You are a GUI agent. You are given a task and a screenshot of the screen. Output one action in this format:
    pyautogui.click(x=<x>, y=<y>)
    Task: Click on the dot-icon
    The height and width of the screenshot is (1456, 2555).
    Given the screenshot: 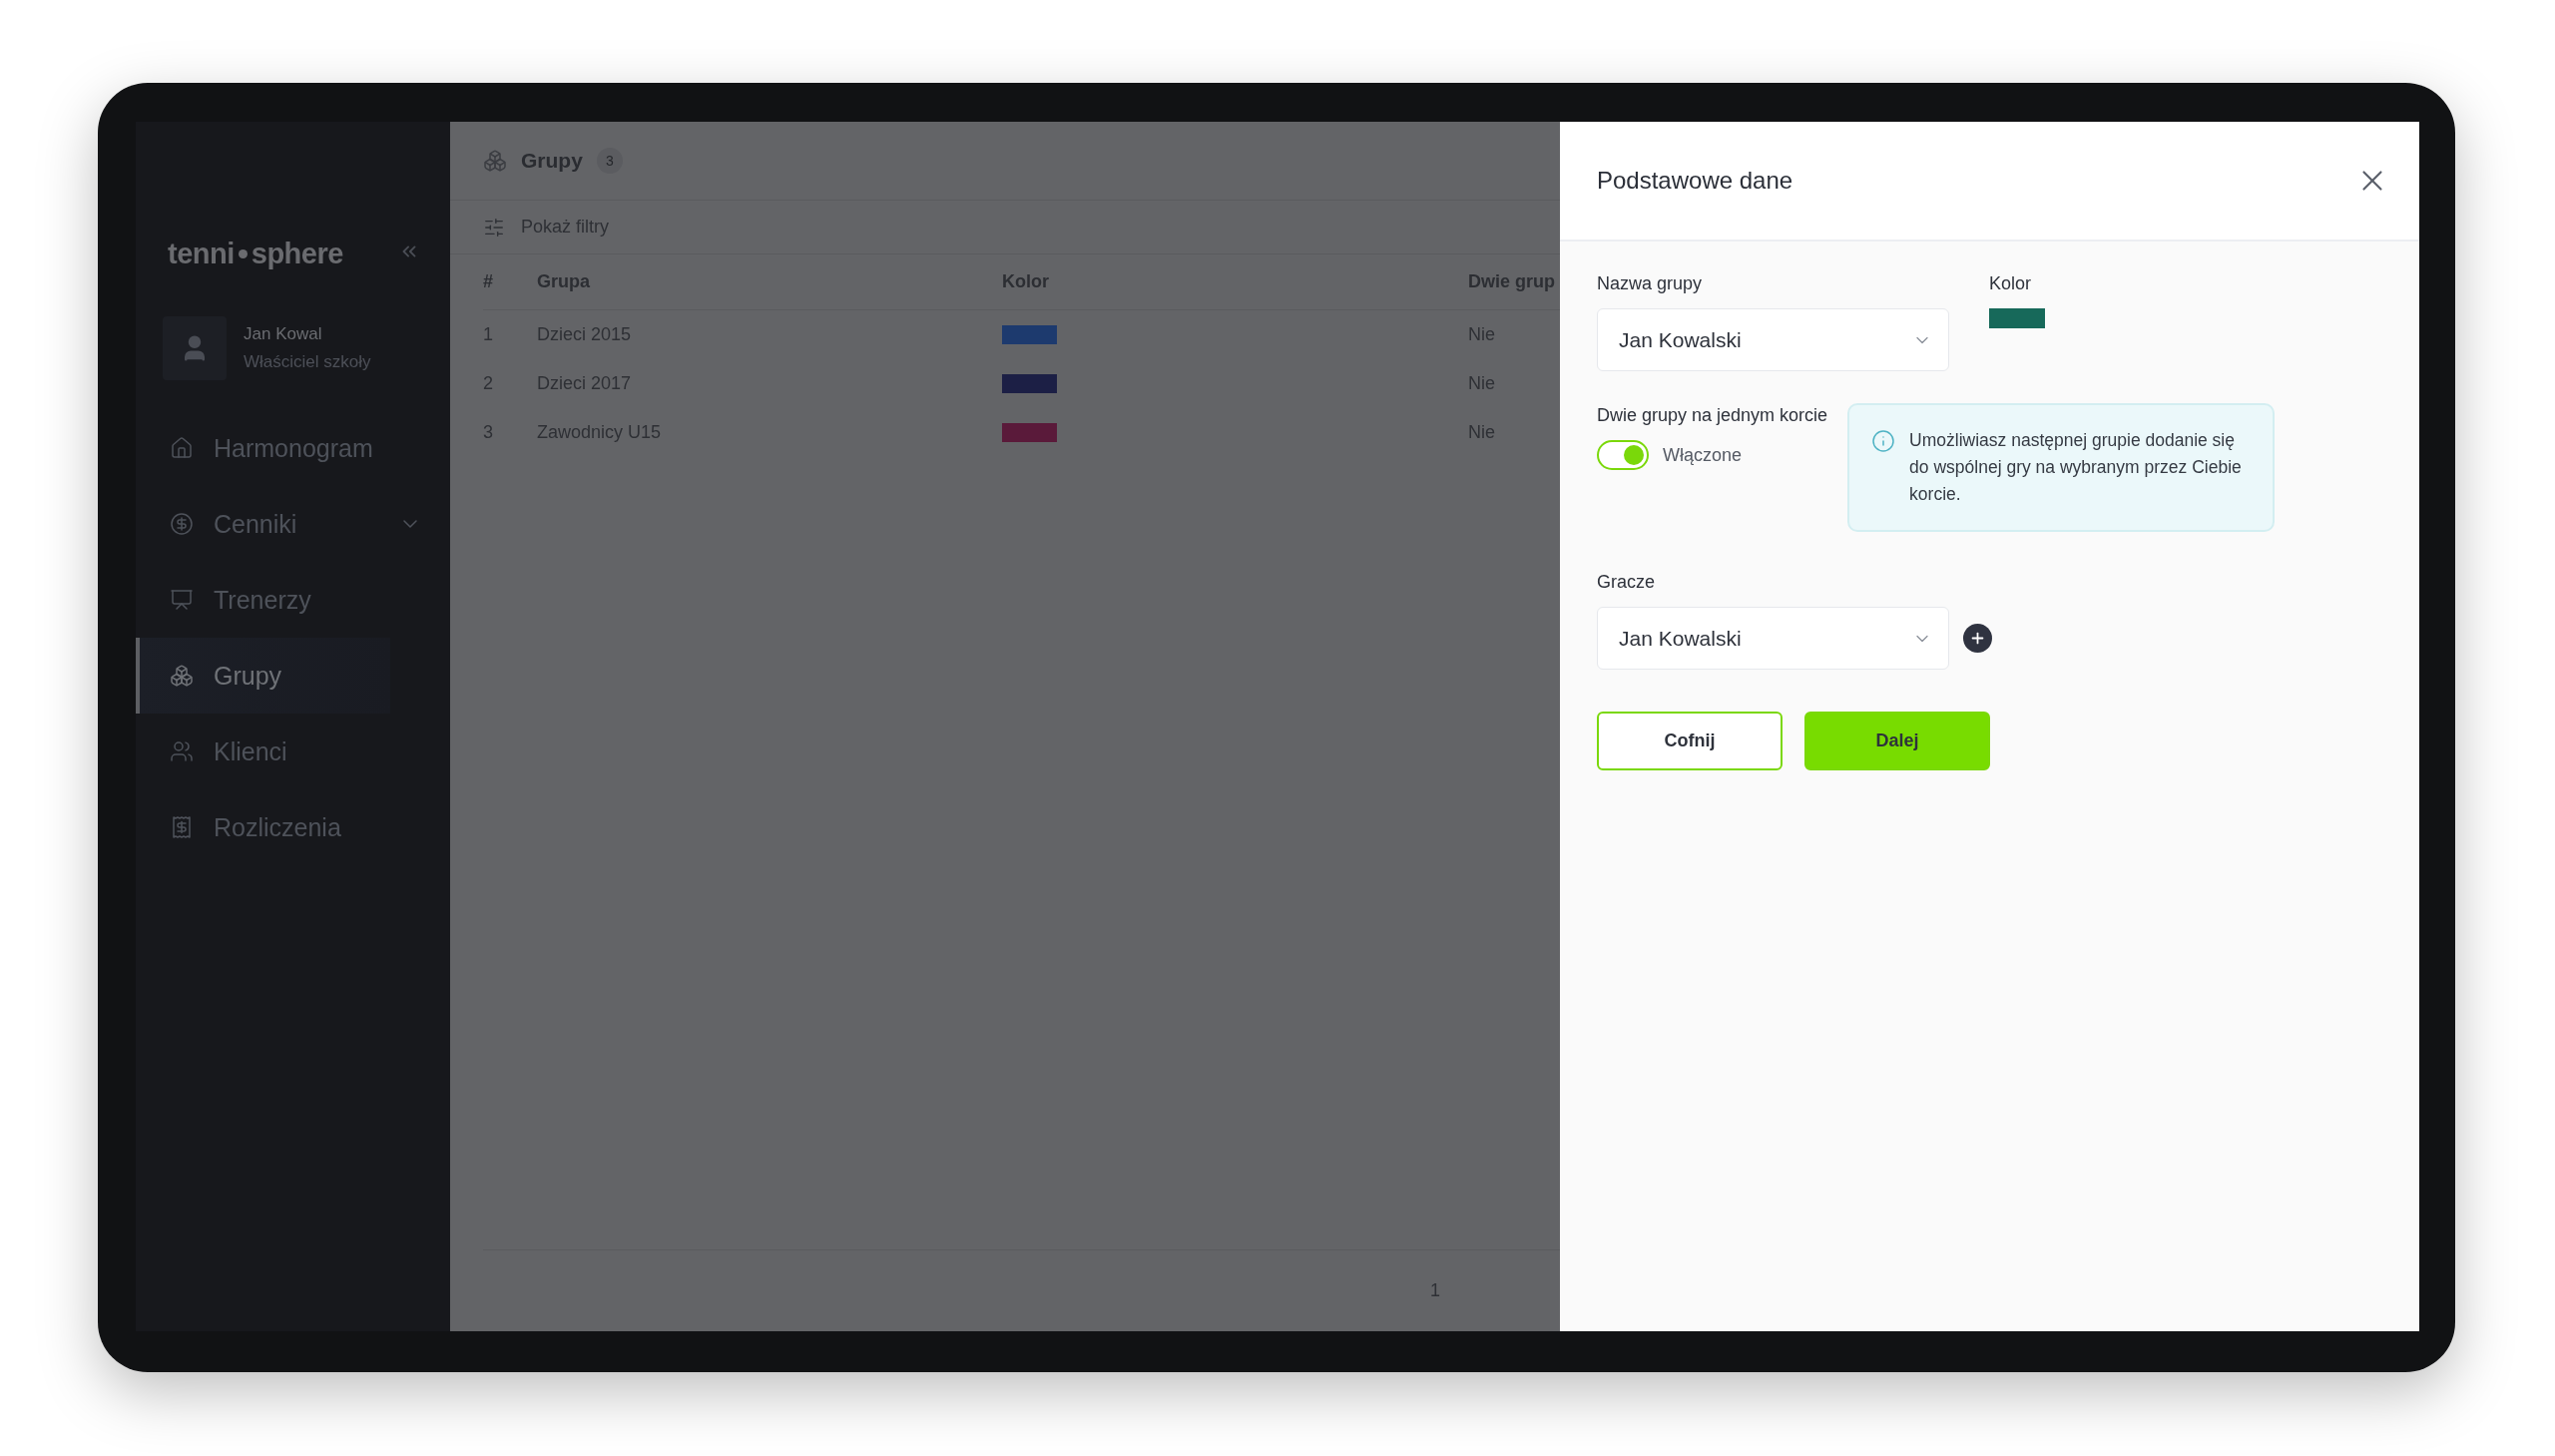 What is the action you would take?
    pyautogui.click(x=243, y=253)
    